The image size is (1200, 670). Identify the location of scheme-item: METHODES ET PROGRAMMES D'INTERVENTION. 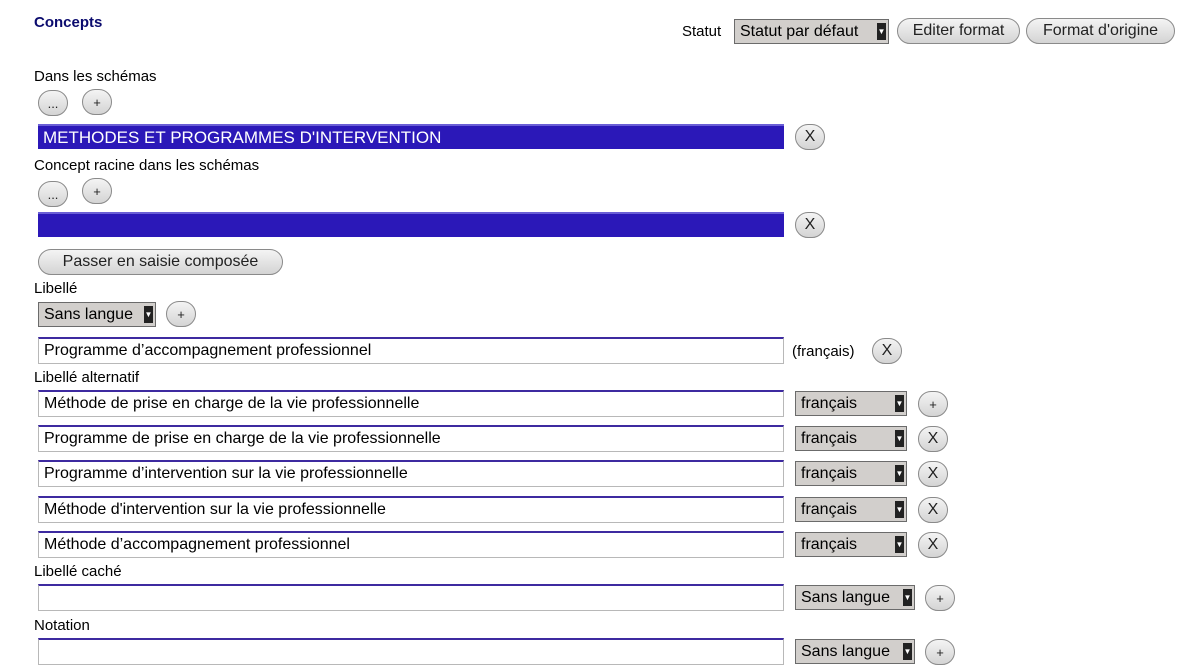
(411, 136).